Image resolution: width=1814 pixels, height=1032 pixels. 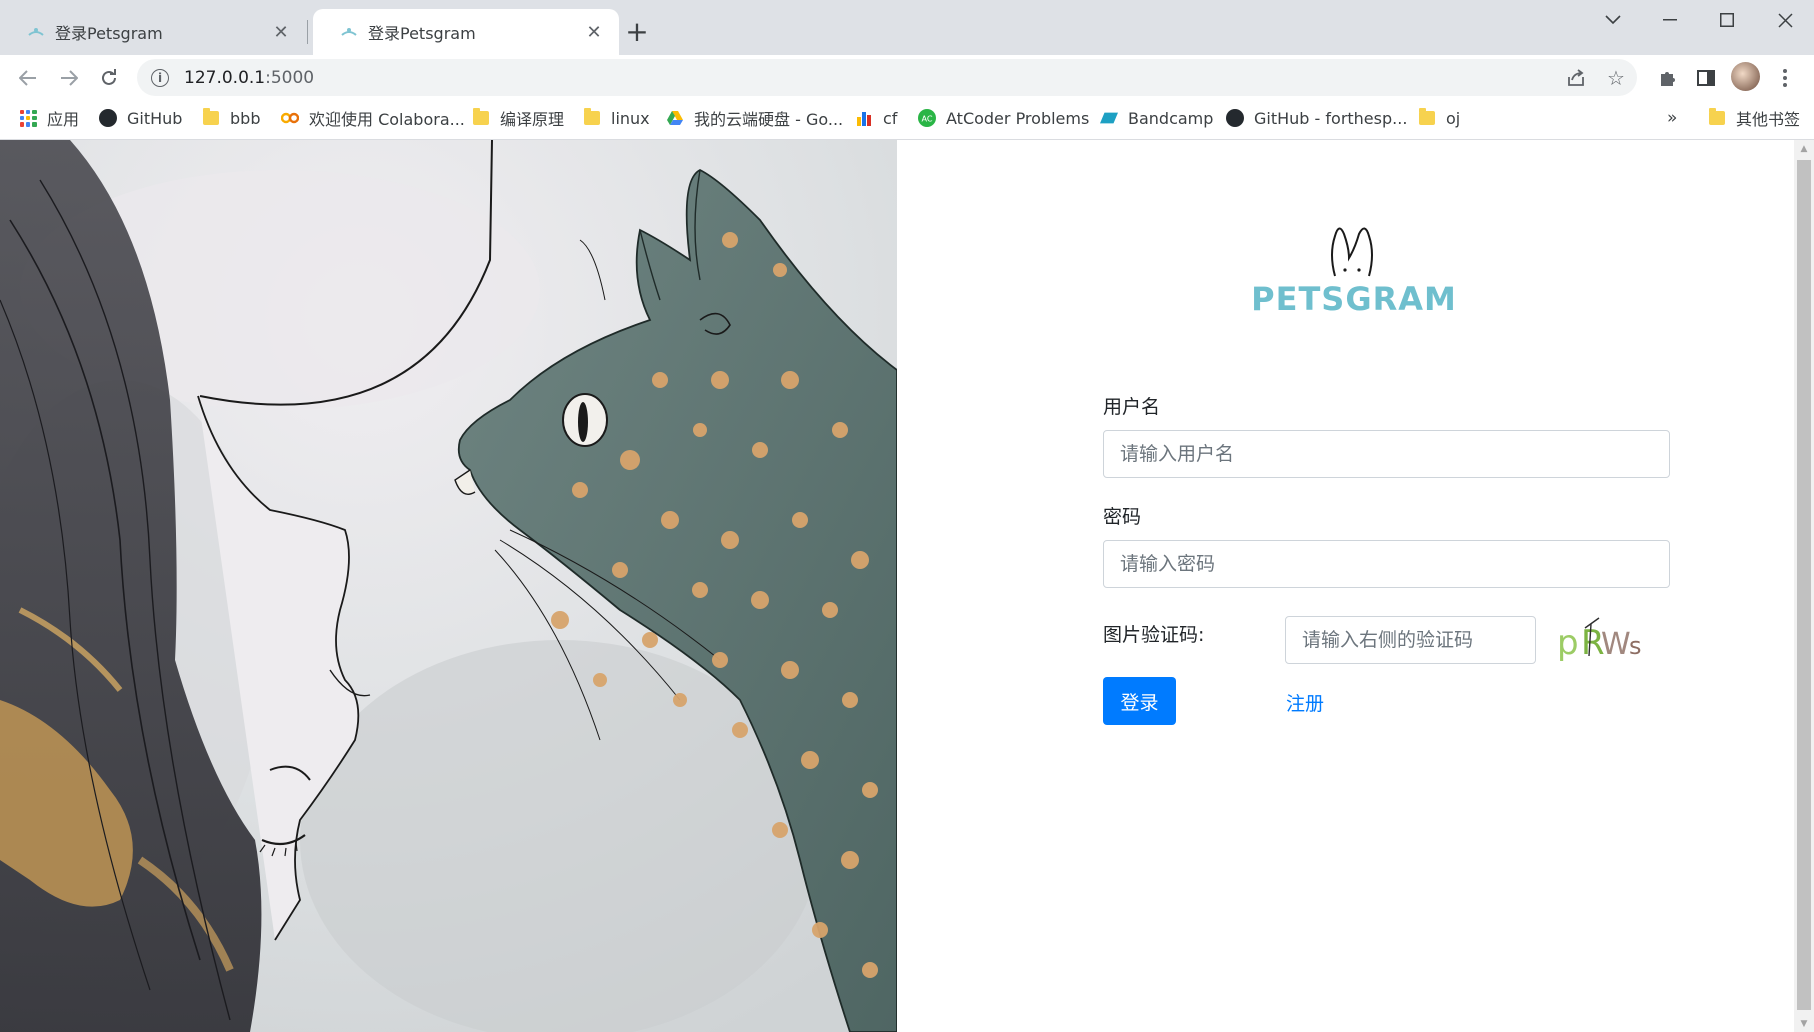 What do you see at coordinates (68, 77) in the screenshot?
I see `forward-arrow-icon` at bounding box center [68, 77].